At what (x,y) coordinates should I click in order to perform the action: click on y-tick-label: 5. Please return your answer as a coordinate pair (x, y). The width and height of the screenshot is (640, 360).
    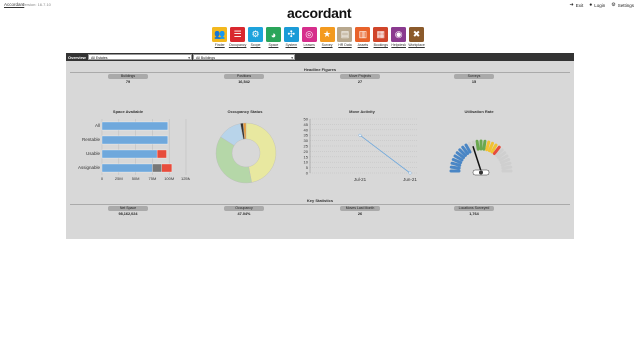
    Looking at the image, I should click on (307, 167).